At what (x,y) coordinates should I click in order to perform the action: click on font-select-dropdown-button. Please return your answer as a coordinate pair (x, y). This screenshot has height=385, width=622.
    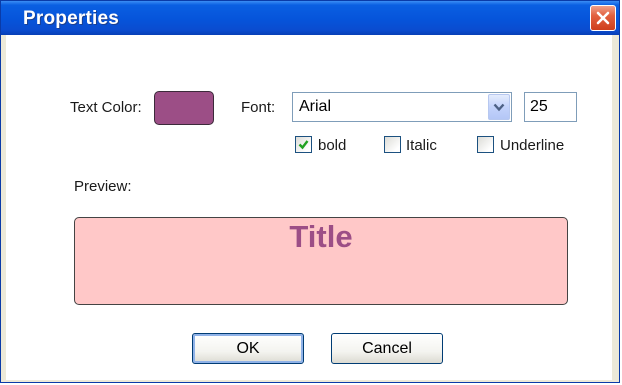
    Looking at the image, I should click on (499, 107).